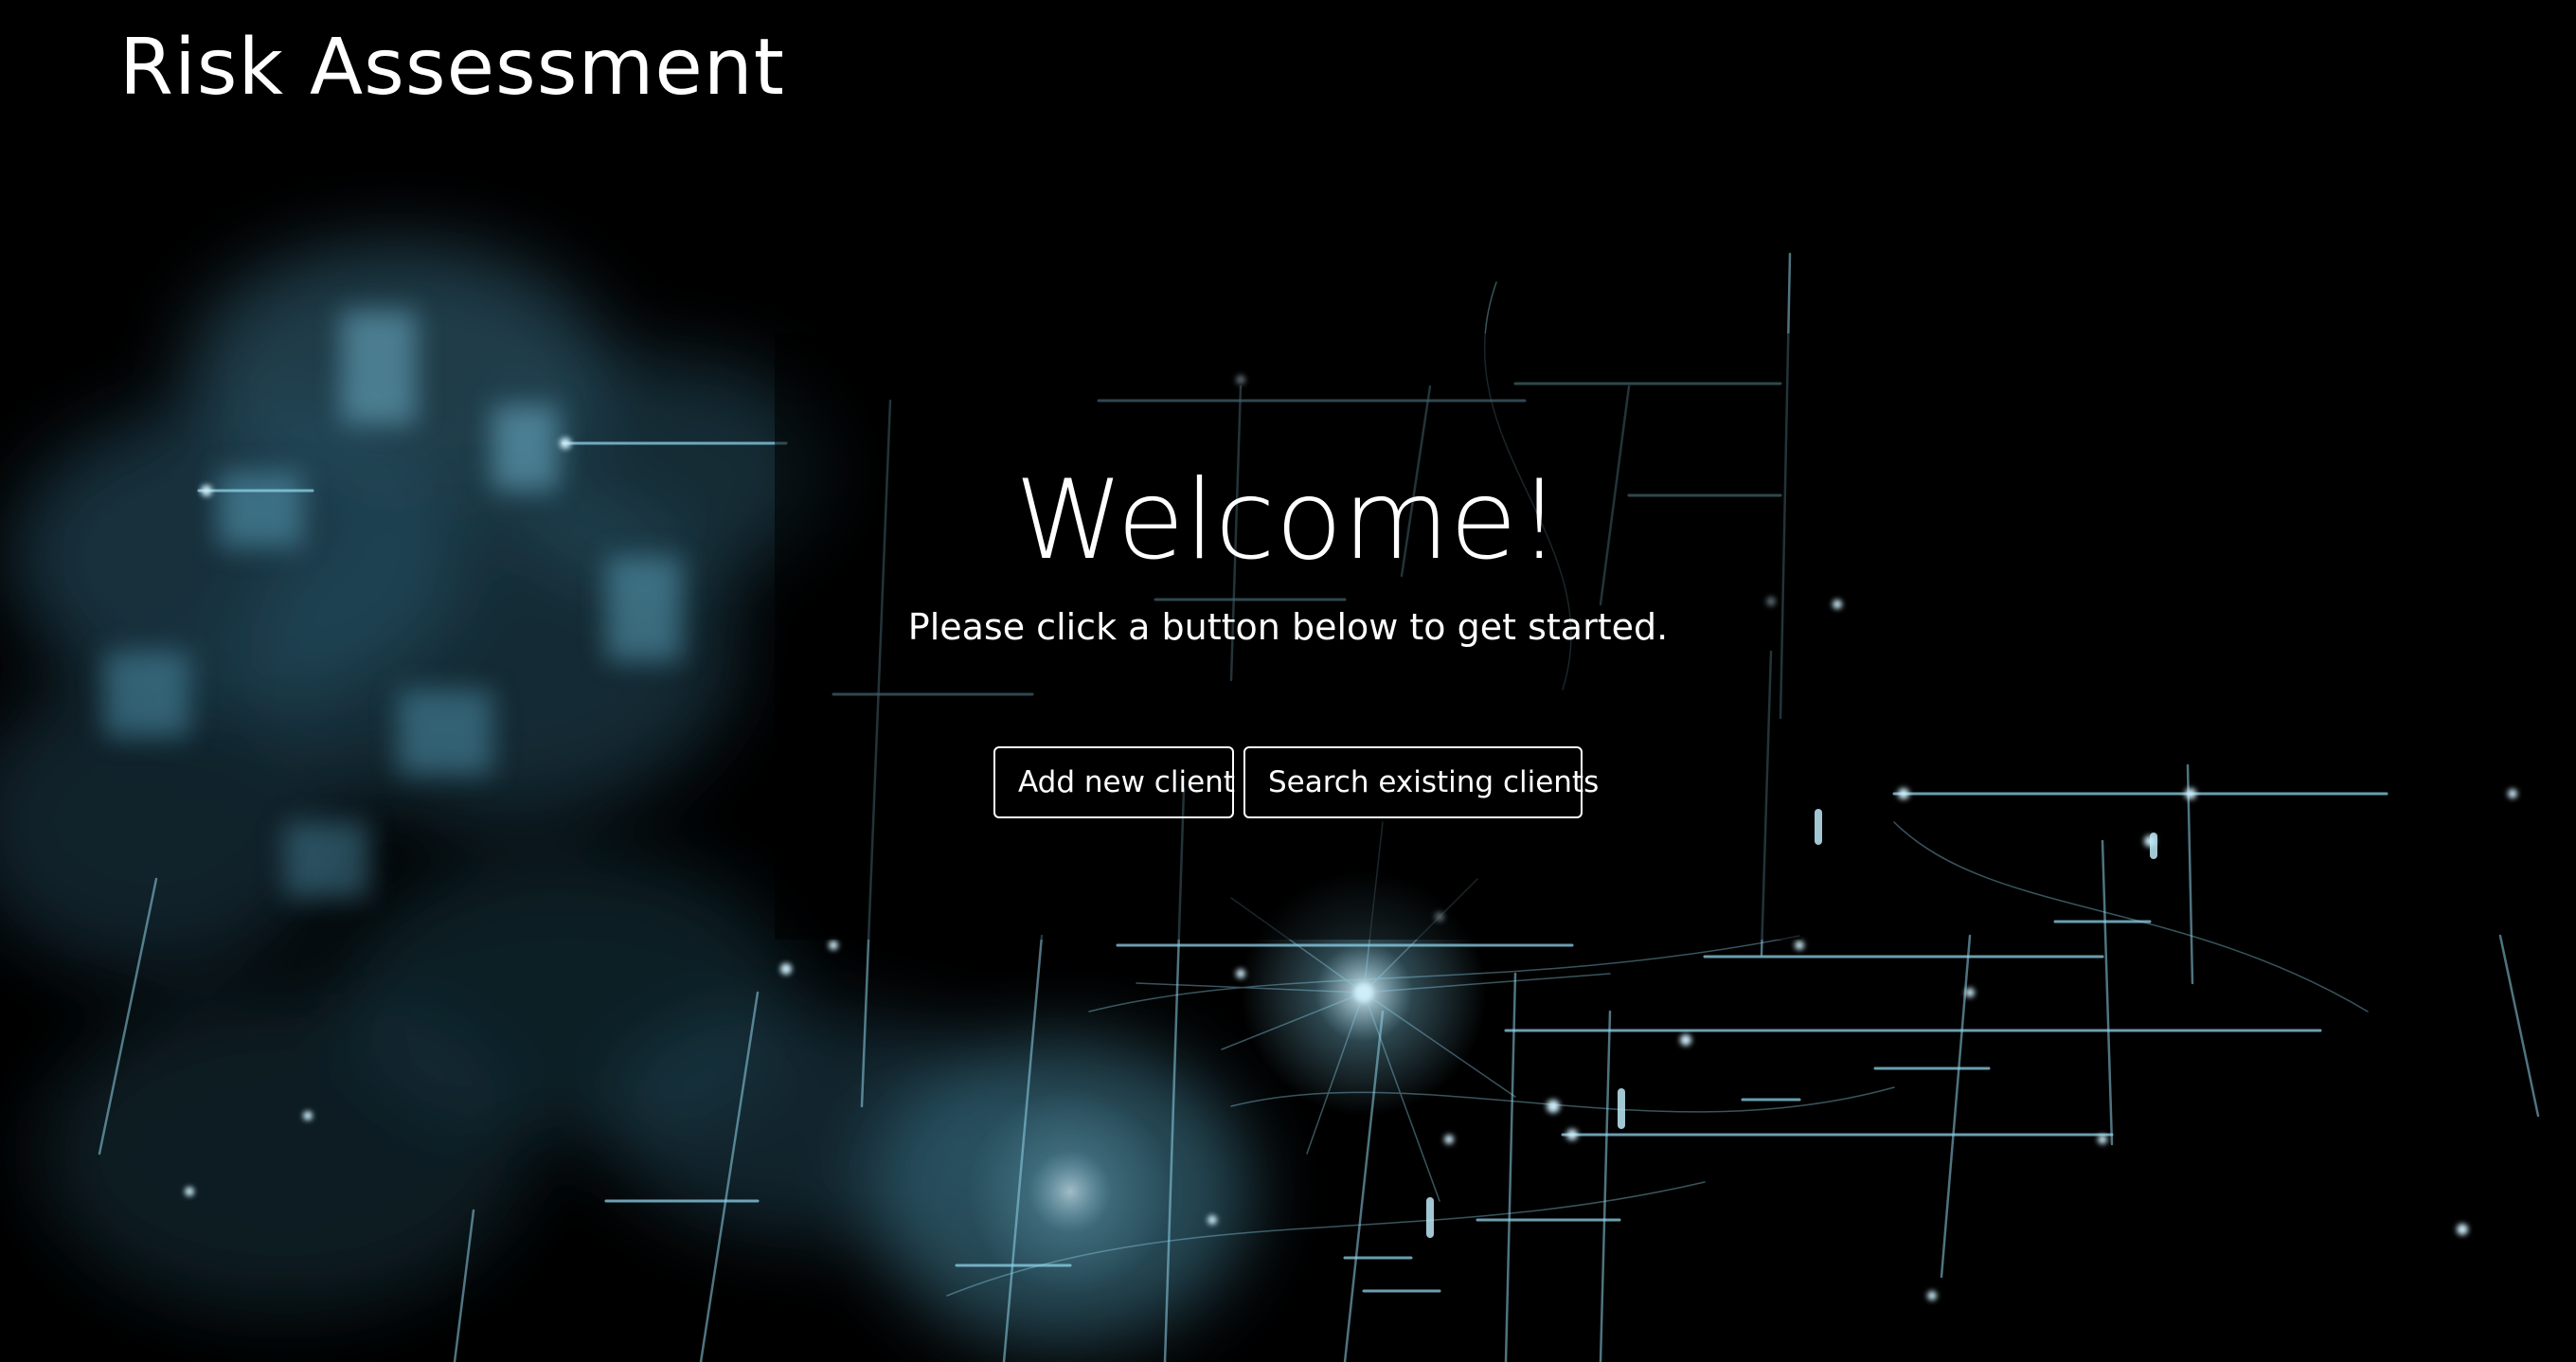 The height and width of the screenshot is (1362, 2576). I want to click on brand-title: Risk Assessment, so click(452, 68).